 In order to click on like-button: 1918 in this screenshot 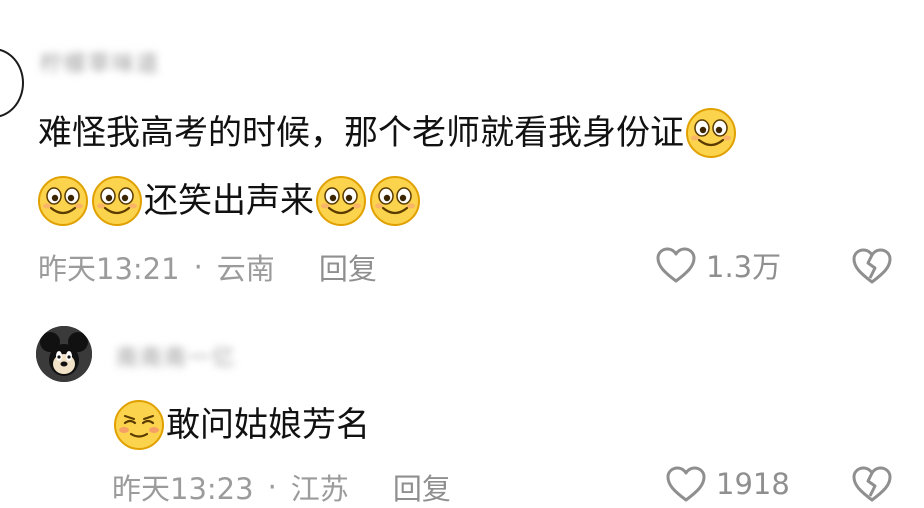, I will do `click(727, 484)`.